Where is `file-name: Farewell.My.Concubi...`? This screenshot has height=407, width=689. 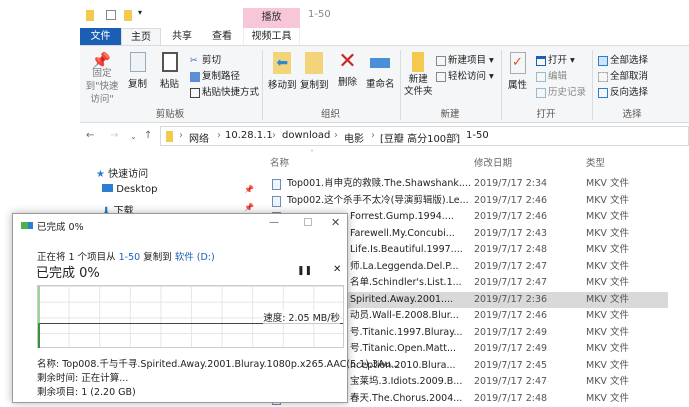 file-name: Farewell.My.Concubi... is located at coordinates (402, 233).